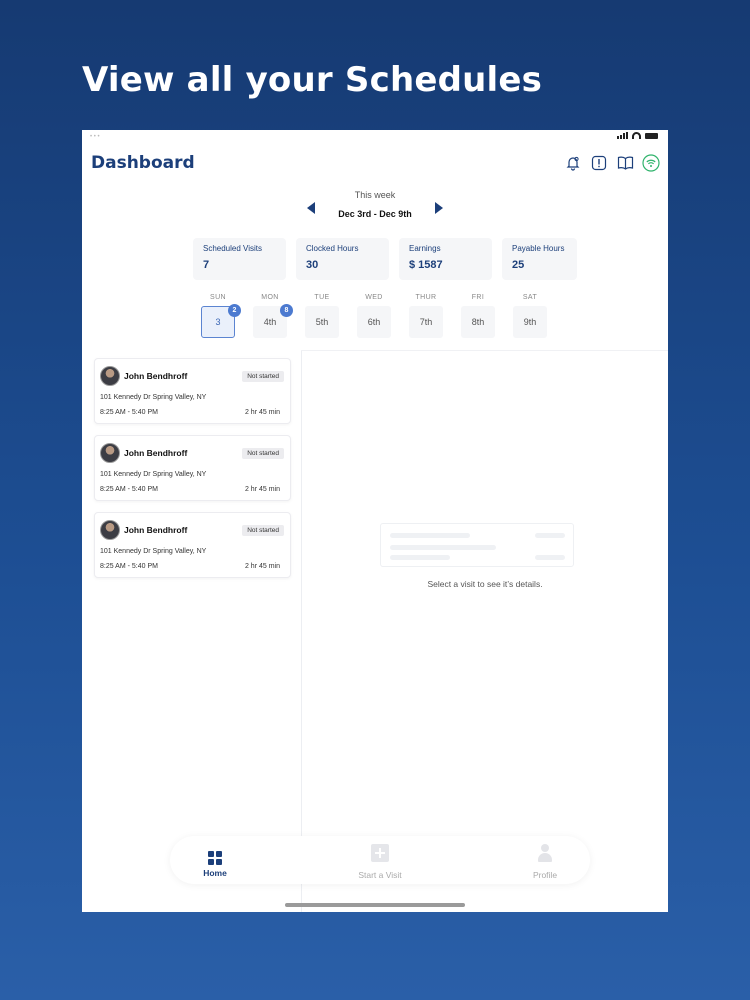 The height and width of the screenshot is (1000, 750). Describe the element at coordinates (478, 297) in the screenshot. I see `day-name: FRI` at that location.